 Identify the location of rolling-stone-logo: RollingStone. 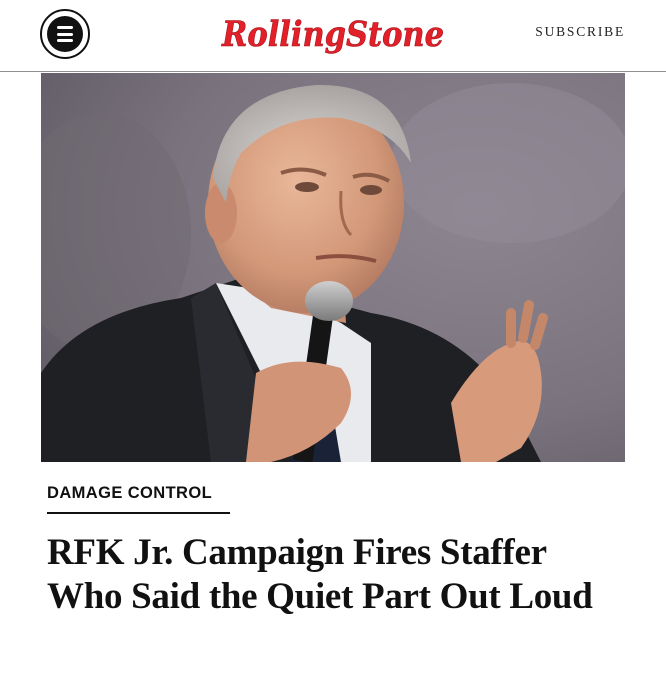
(333, 34).